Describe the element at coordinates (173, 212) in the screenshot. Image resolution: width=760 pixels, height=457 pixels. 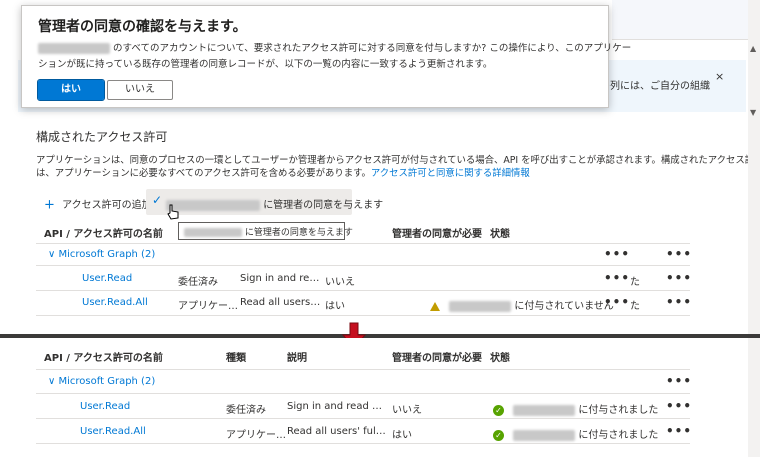
I see `cursor-hand-icon` at that location.